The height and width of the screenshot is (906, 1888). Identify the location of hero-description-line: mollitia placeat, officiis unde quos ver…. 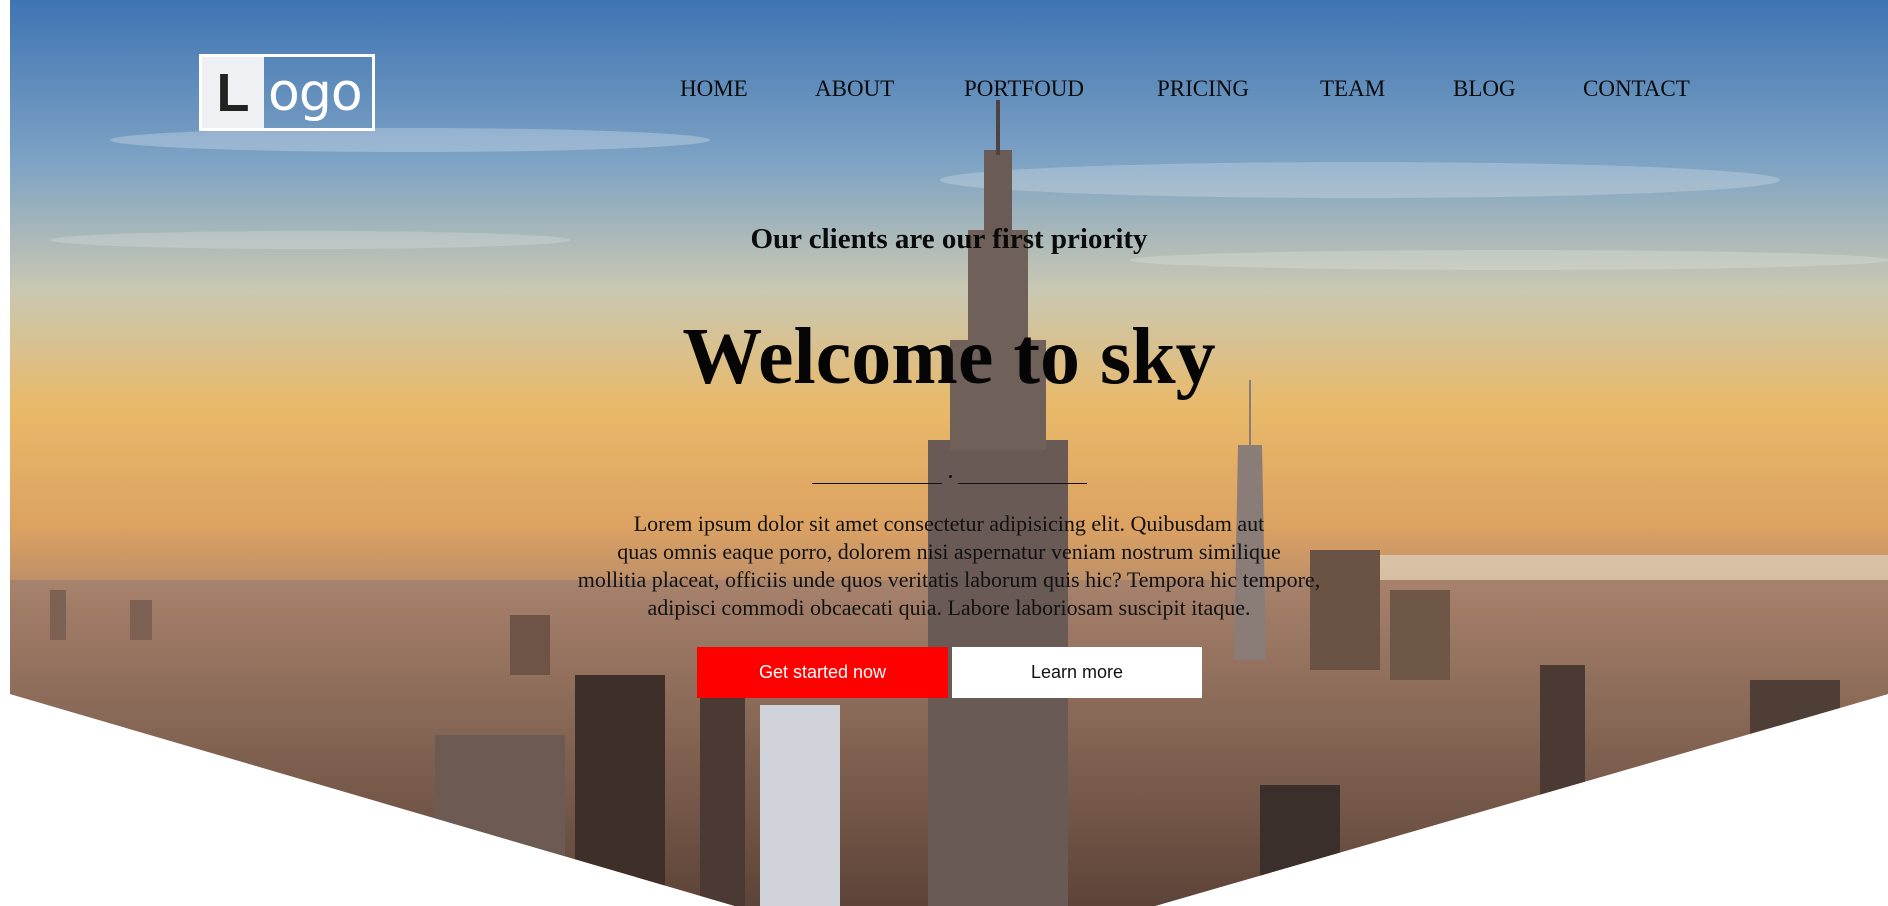
(949, 579).